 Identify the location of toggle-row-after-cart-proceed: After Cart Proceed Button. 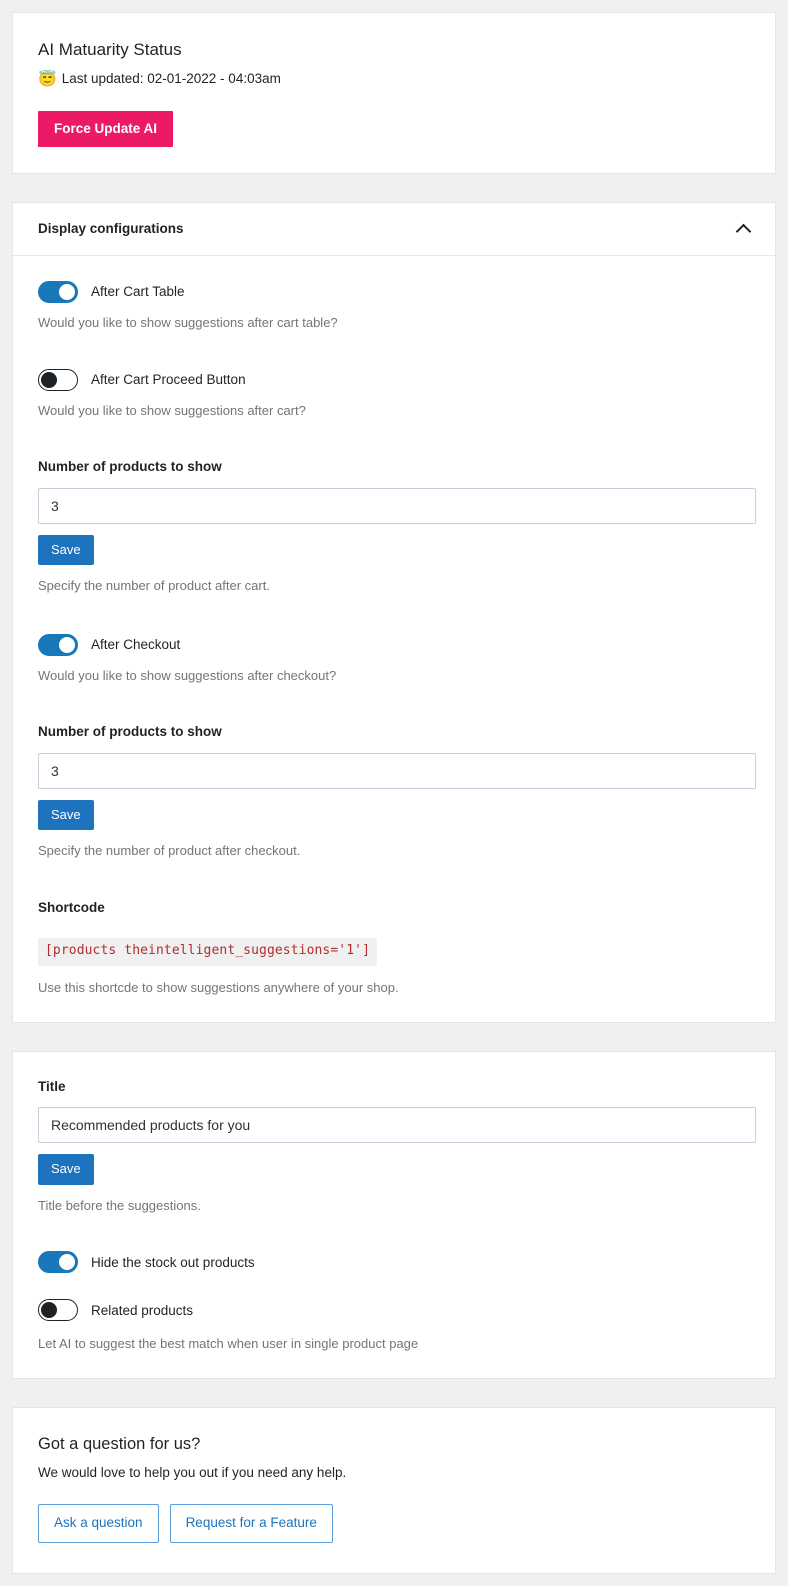
(394, 379).